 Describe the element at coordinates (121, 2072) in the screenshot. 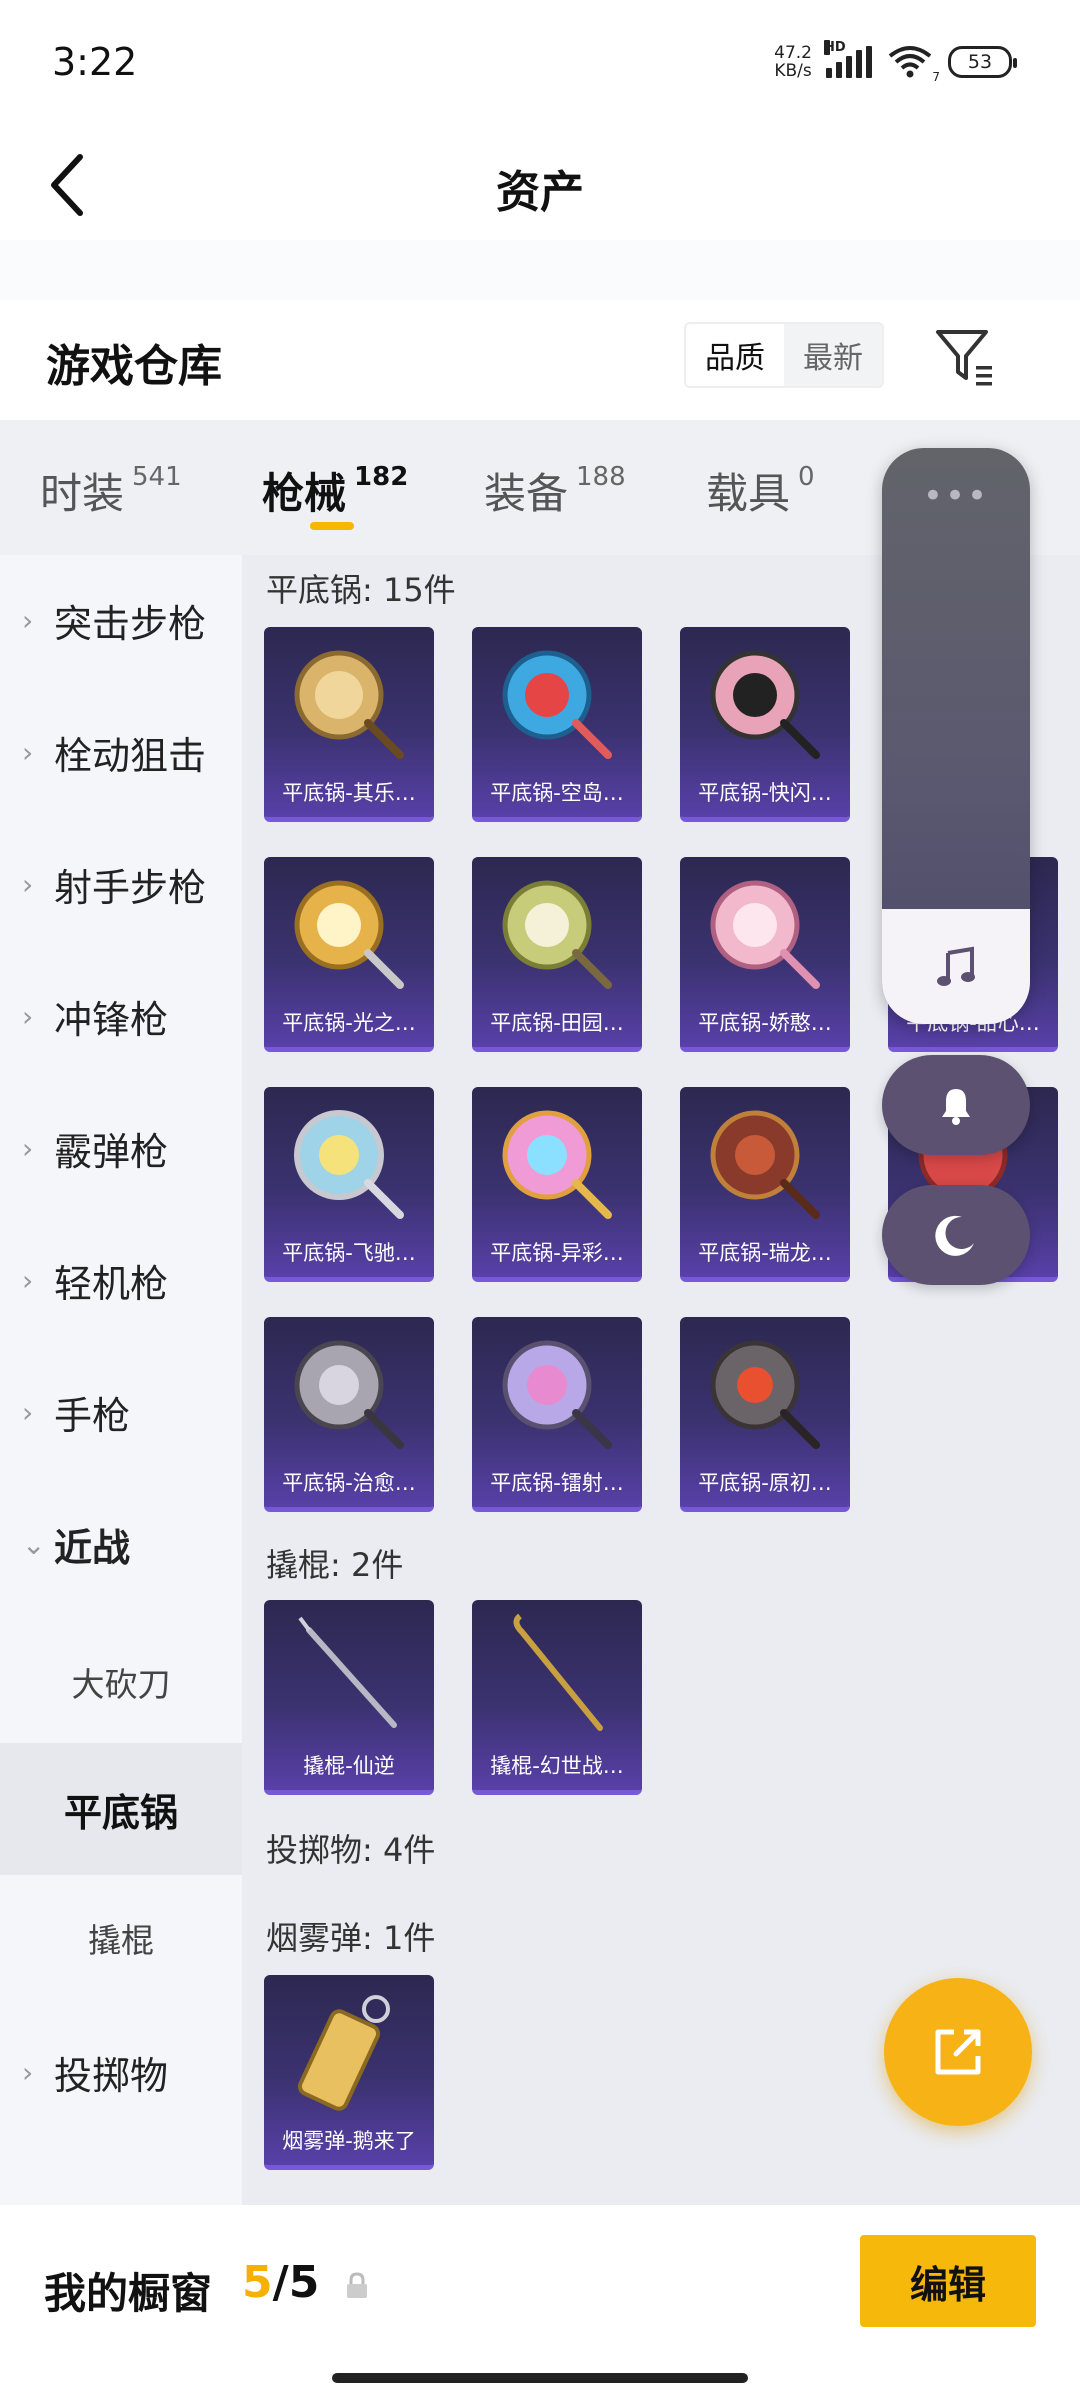

I see `sidebar-item-throwable: › 投掷物` at that location.